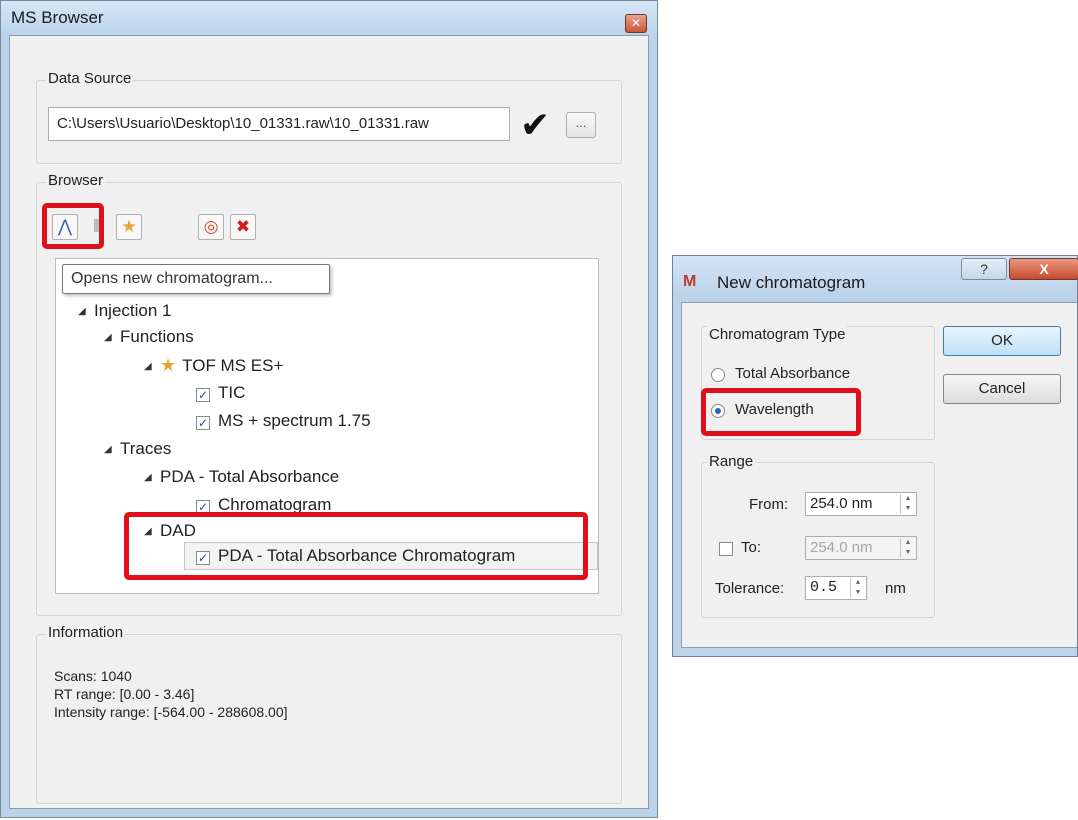 This screenshot has width=1078, height=820. What do you see at coordinates (283, 421) in the screenshot?
I see `tree-node-ms-spectrum: ✓ MS + spectrum 1.75` at bounding box center [283, 421].